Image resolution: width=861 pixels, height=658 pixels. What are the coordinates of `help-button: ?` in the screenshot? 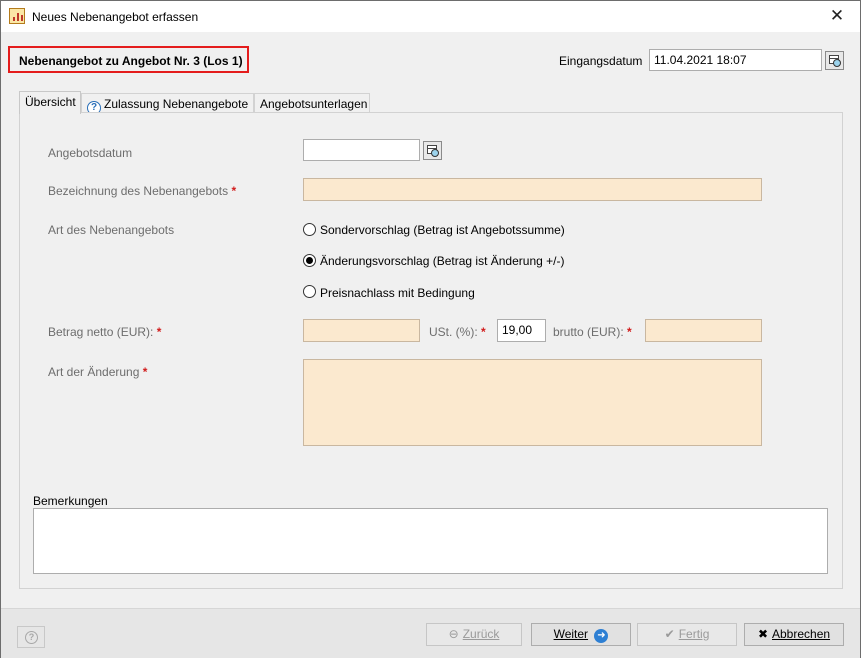 It's located at (31, 637).